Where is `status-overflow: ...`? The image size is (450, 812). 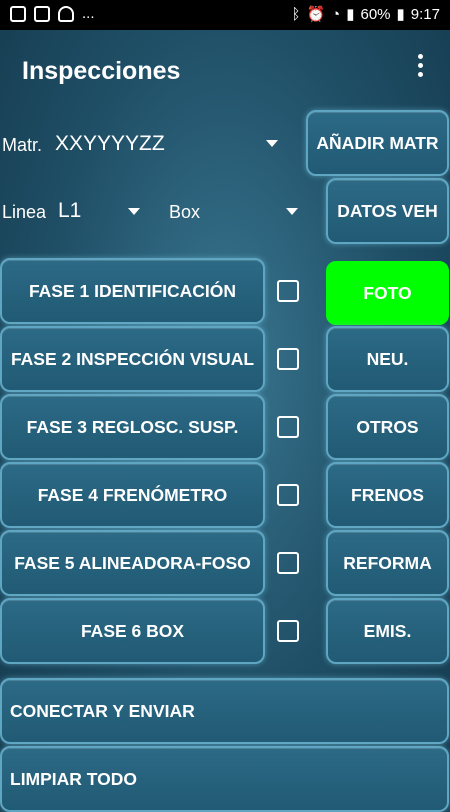
status-overflow: ... is located at coordinates (88, 13).